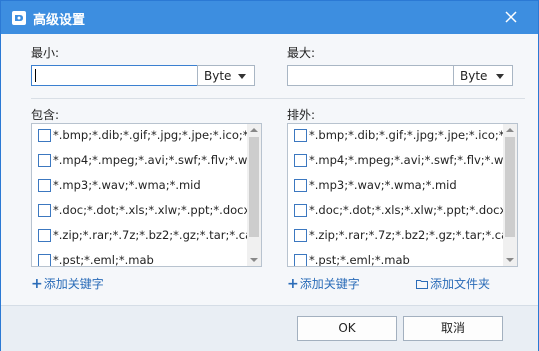 This screenshot has width=539, height=351. I want to click on exclude-pattern: *.pst;*.eml;*.mab, so click(359, 260).